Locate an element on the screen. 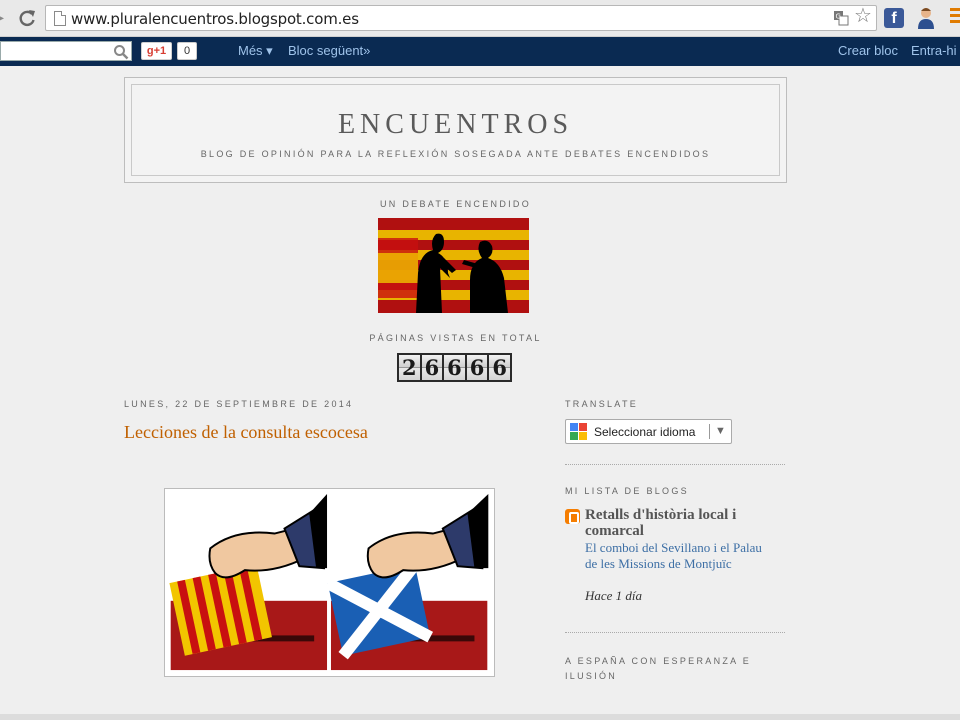 The width and height of the screenshot is (960, 720). translate-icon: G is located at coordinates (841, 18).